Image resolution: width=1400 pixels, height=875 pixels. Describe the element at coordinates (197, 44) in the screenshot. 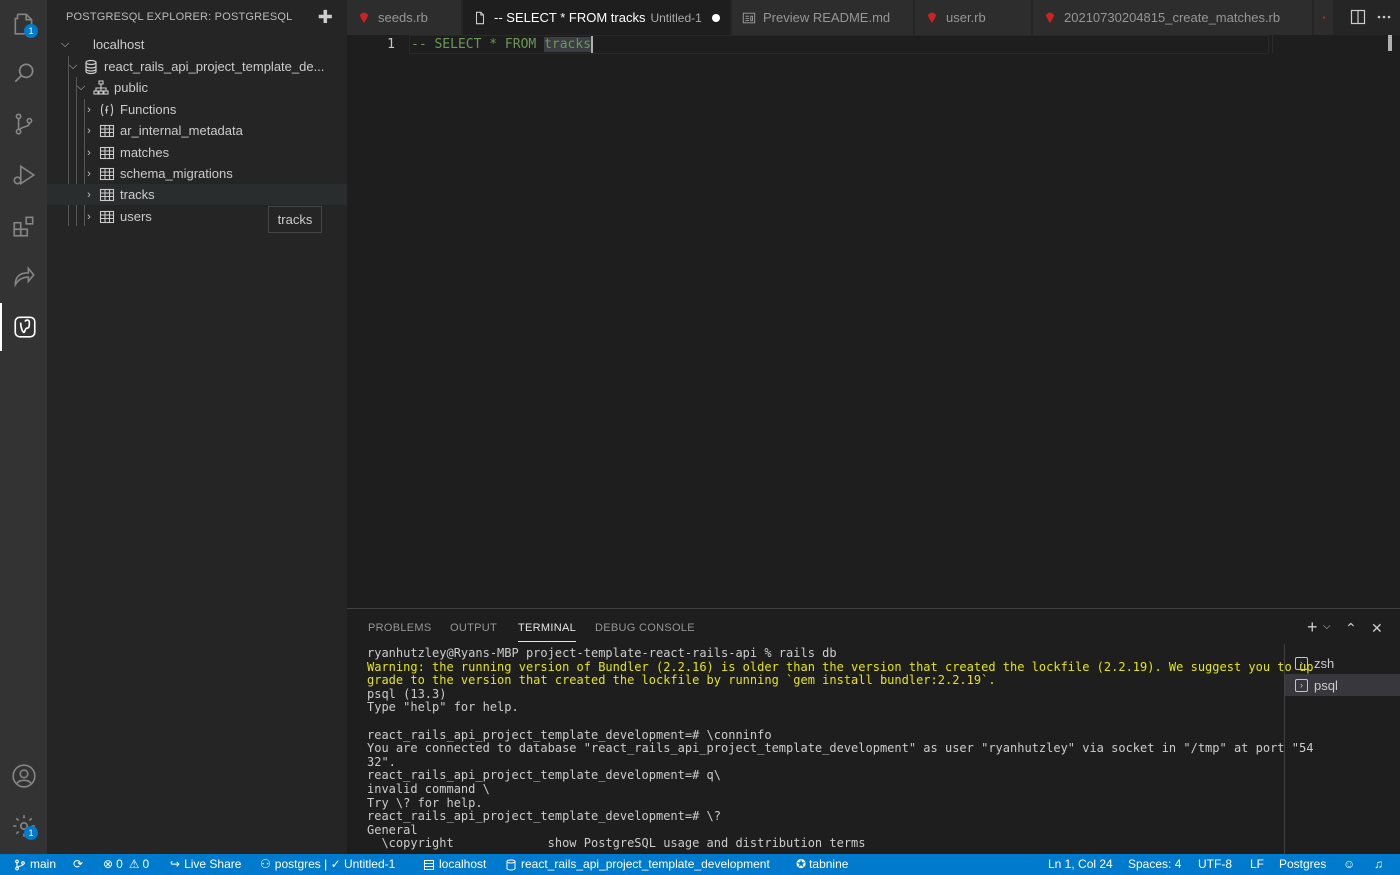

I see `tree-item-server: ⌵ localhost` at that location.